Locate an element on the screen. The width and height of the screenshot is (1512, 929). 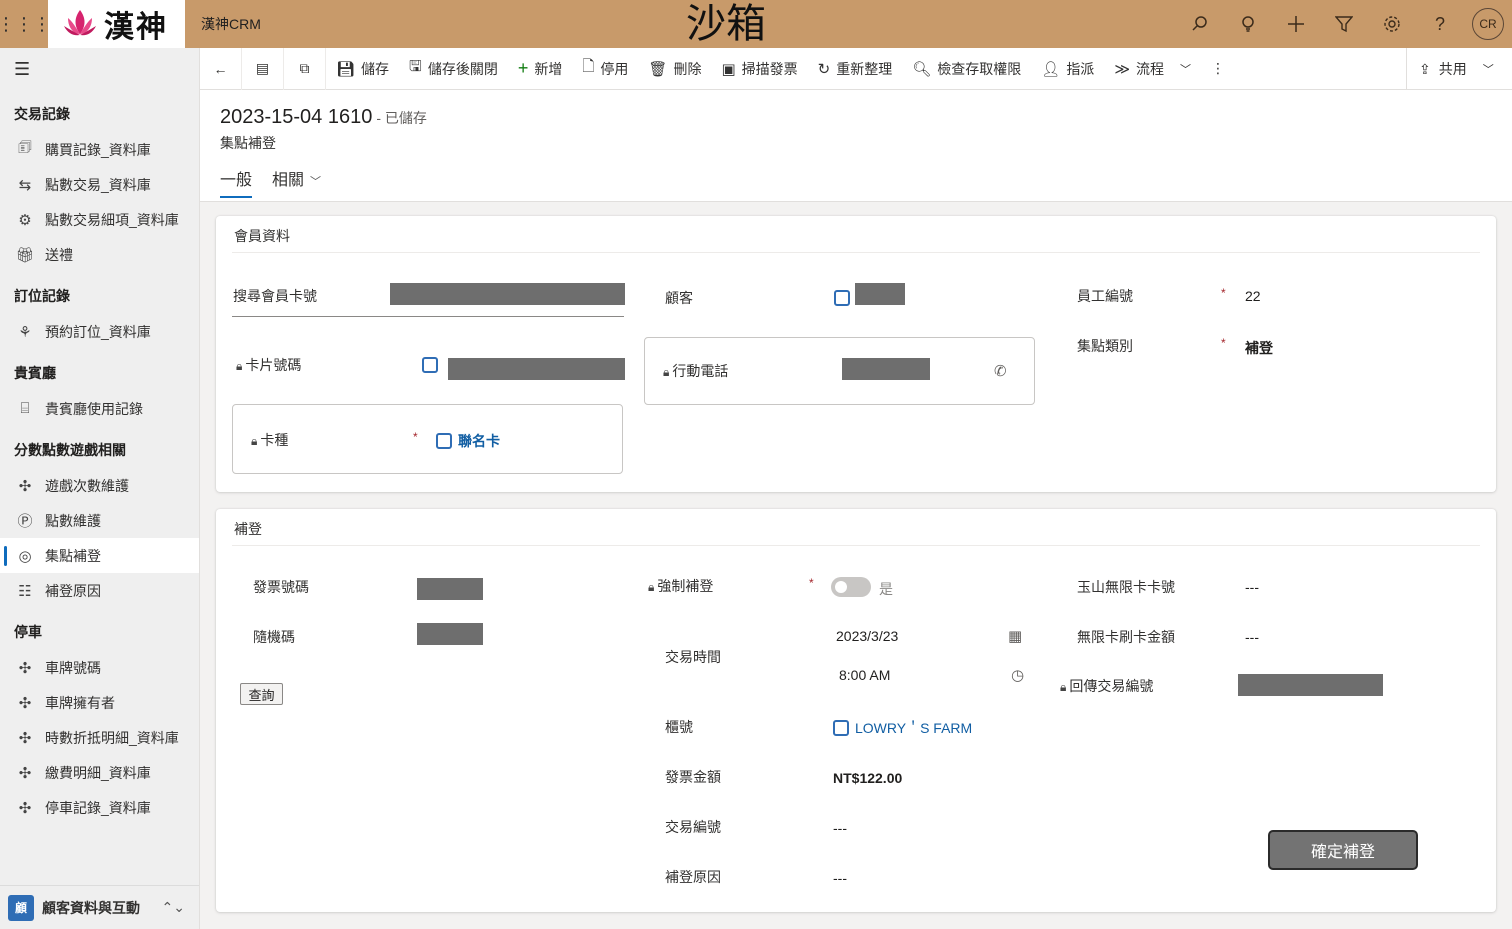
record-set-button: ▤ is located at coordinates (263, 68).